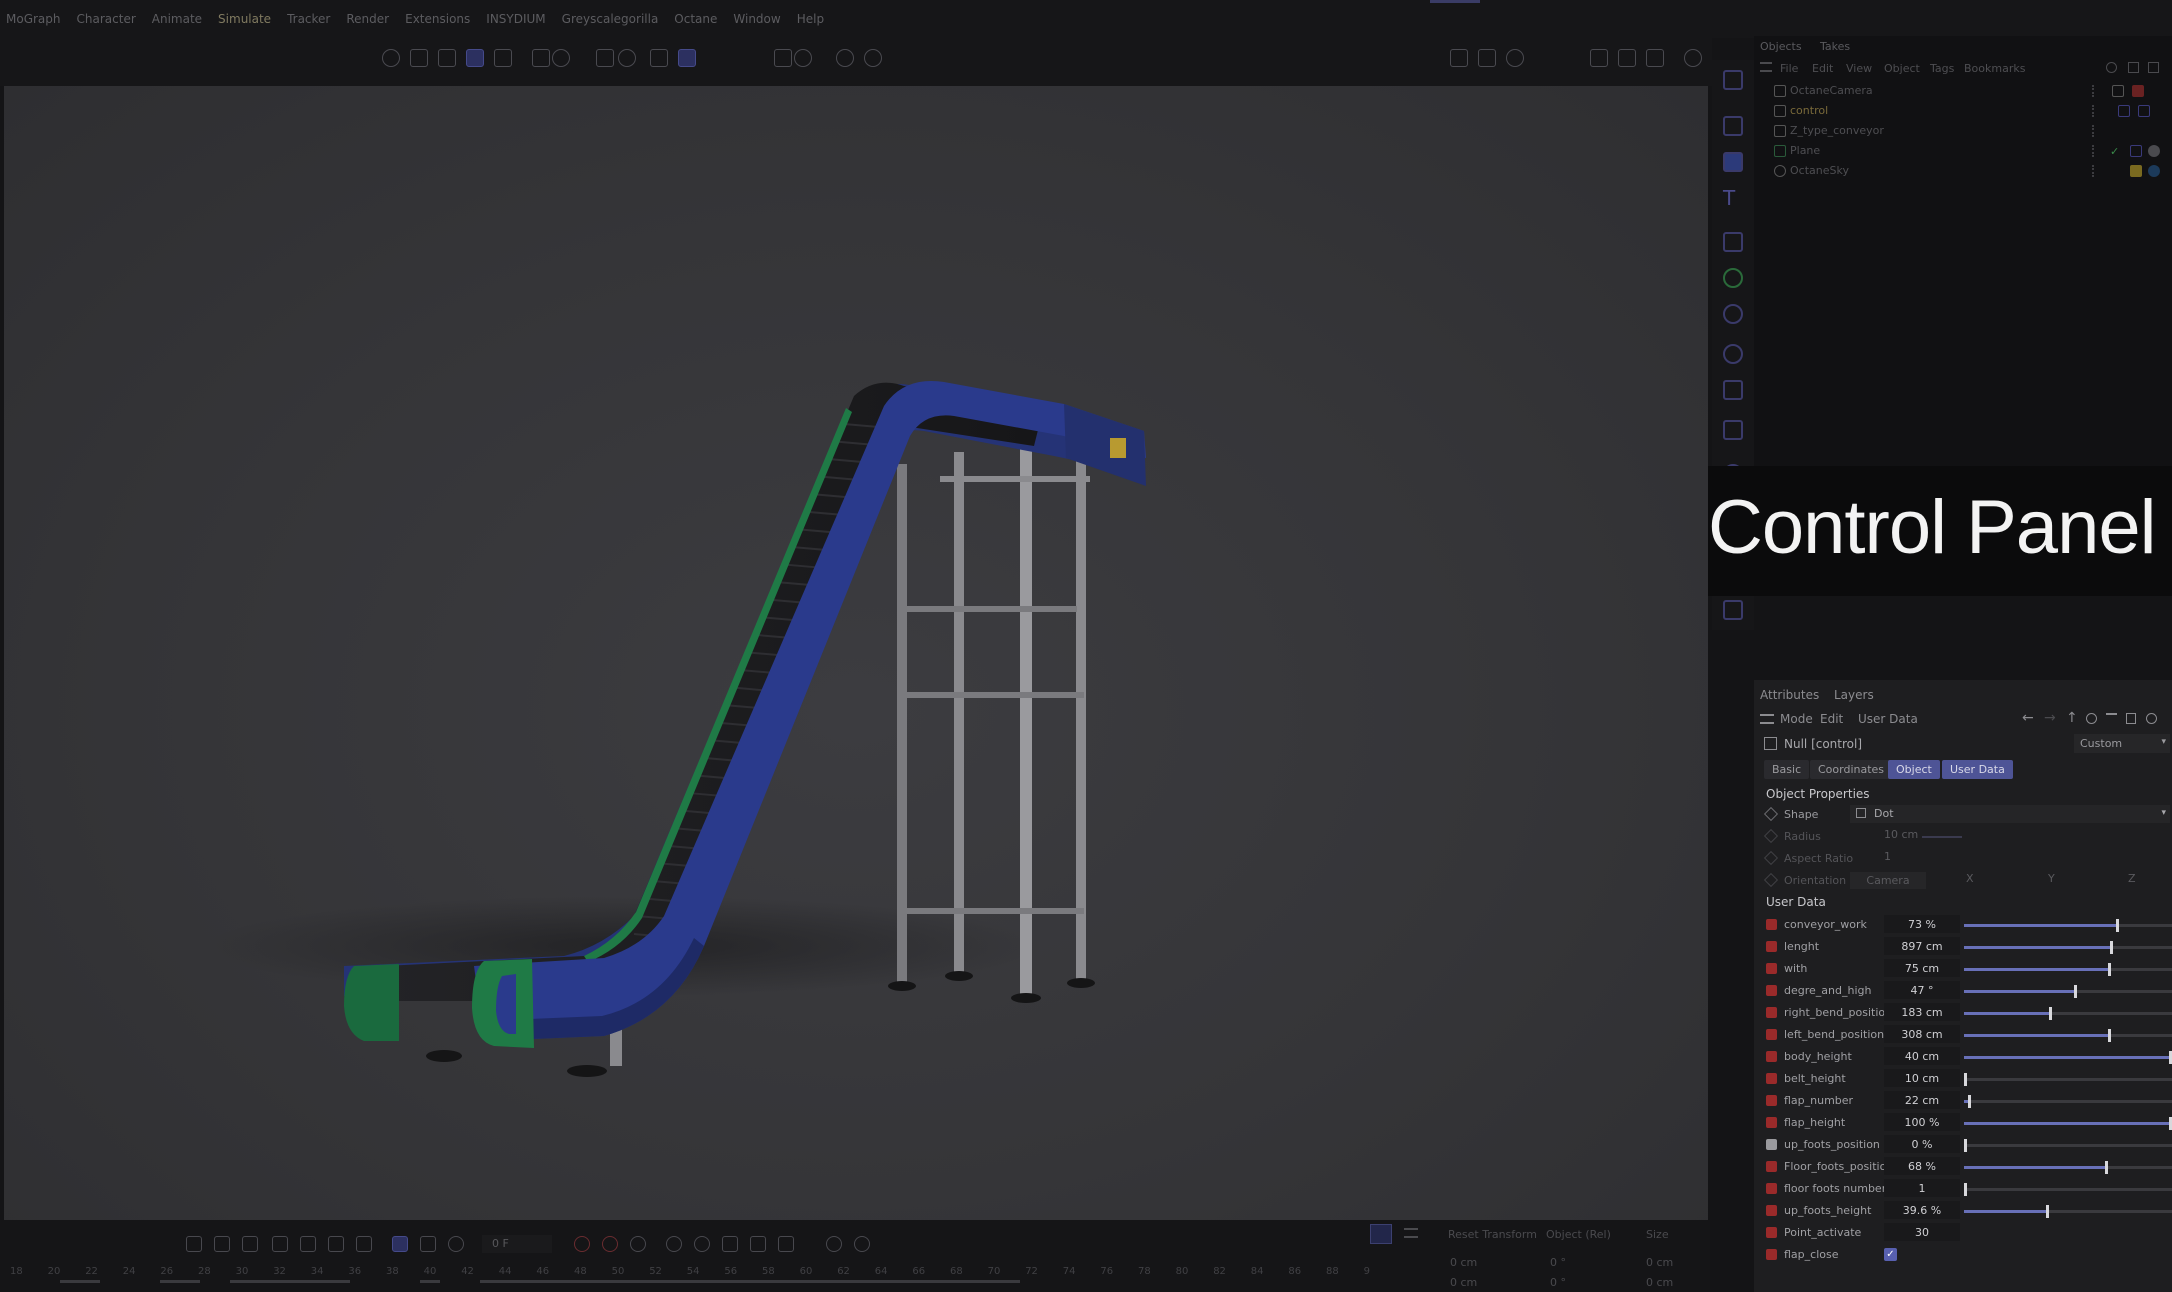 The height and width of the screenshot is (1292, 2172). What do you see at coordinates (610, 19) in the screenshot?
I see `menu-greyscalegorilla: Greyscalegorilla` at bounding box center [610, 19].